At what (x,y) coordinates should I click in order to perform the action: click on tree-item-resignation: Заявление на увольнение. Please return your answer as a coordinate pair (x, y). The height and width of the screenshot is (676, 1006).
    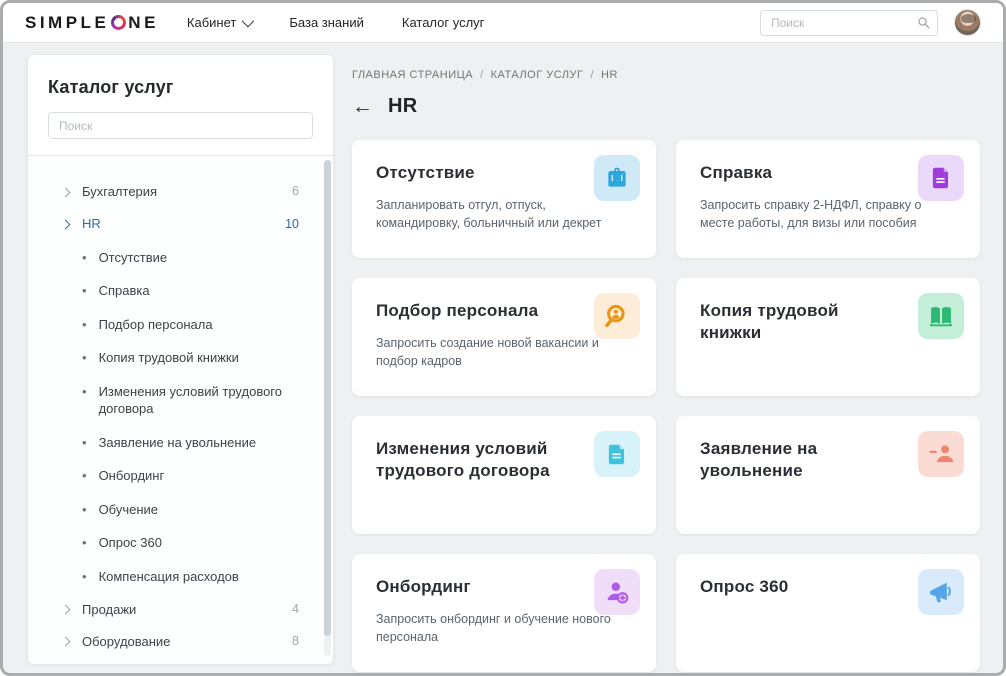
    Looking at the image, I should click on (180, 443).